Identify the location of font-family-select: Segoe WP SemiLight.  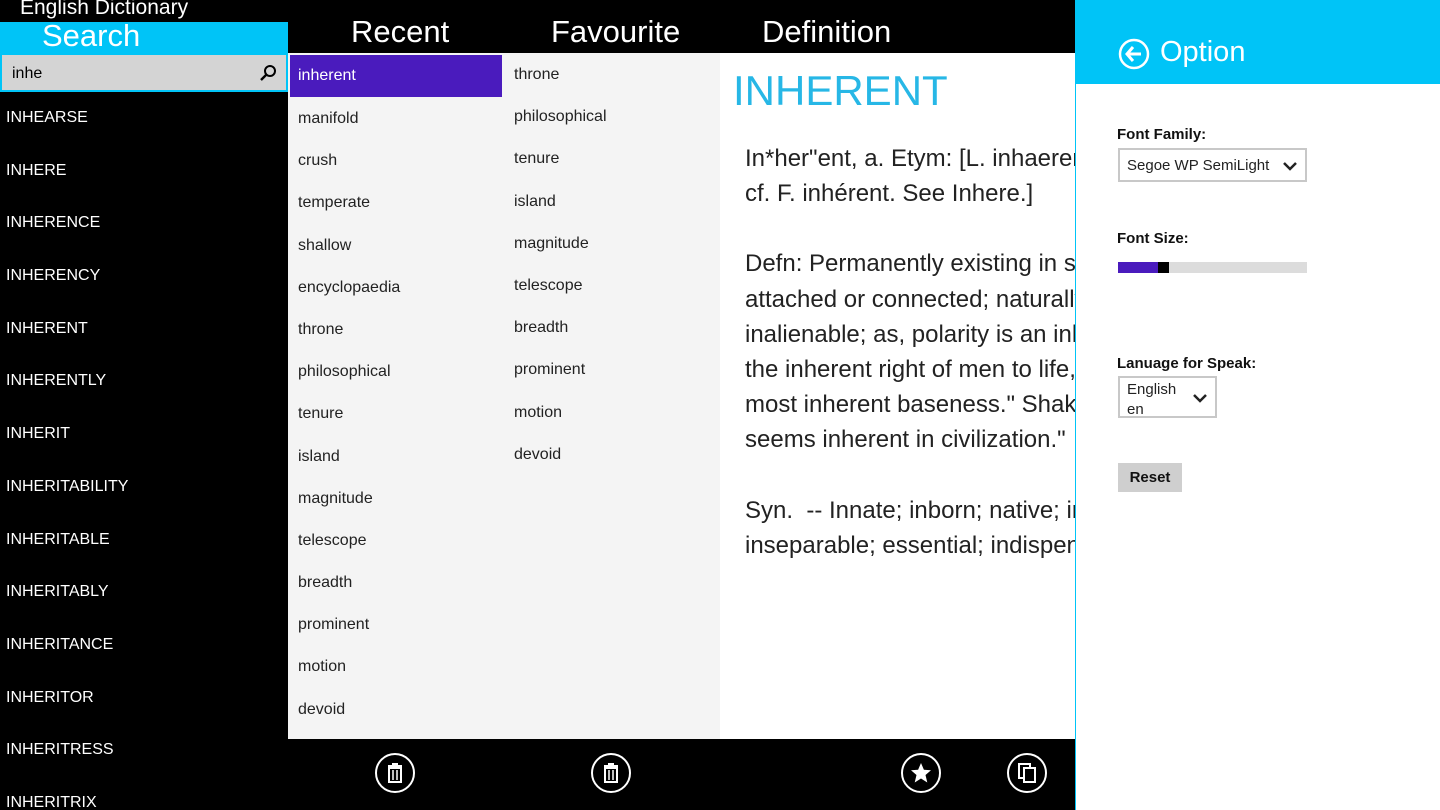
(1212, 165).